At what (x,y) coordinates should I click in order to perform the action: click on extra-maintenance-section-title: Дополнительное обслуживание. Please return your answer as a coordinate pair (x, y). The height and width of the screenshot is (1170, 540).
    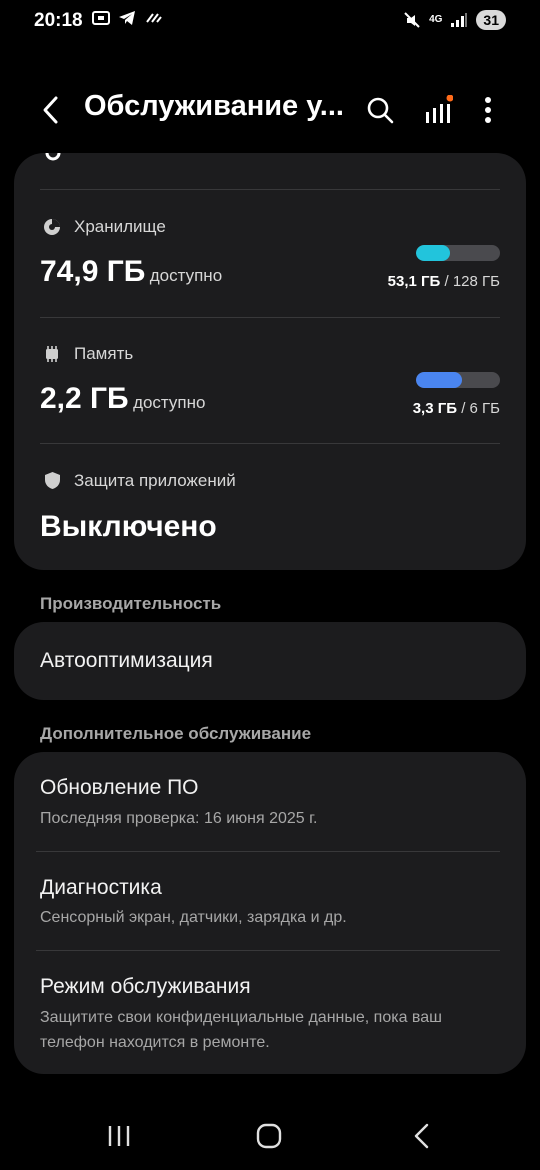
    Looking at the image, I should click on (176, 733).